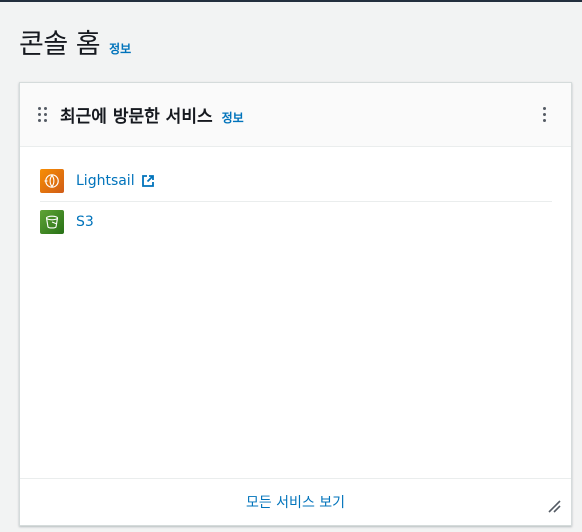 The height and width of the screenshot is (532, 582). I want to click on drag-handle-icon, so click(43, 115).